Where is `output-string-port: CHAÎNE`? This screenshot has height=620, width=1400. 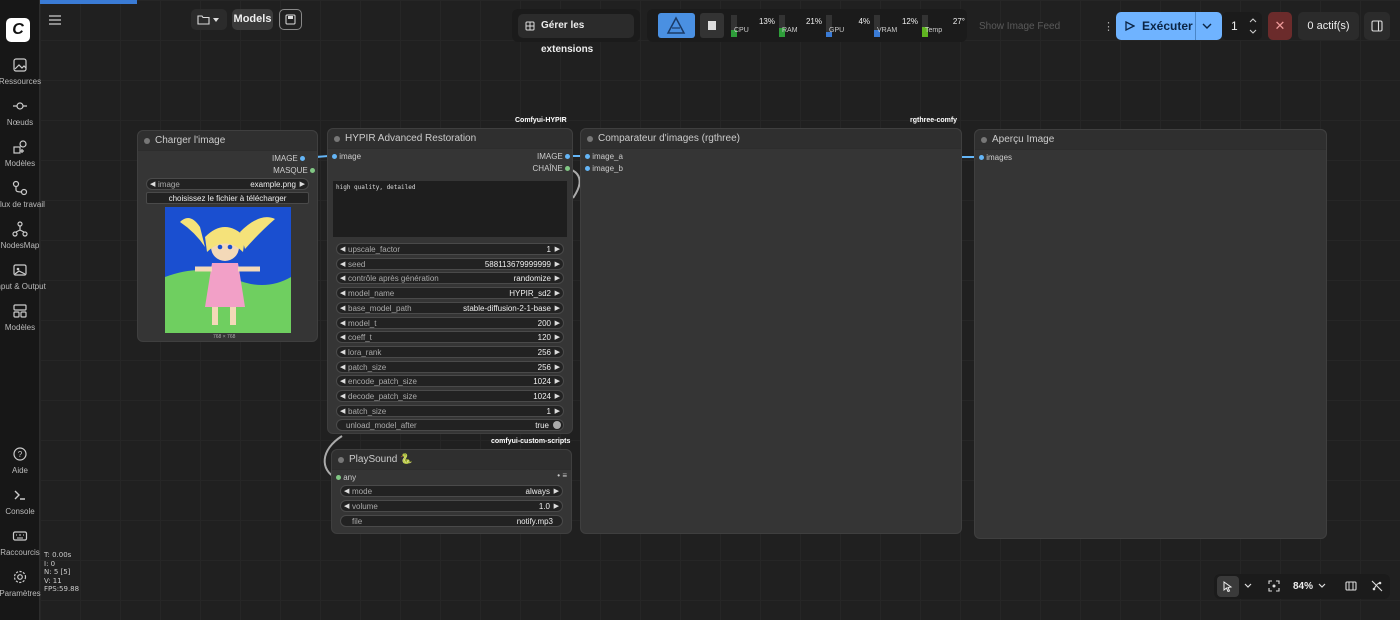 output-string-port: CHAÎNE is located at coordinates (551, 168).